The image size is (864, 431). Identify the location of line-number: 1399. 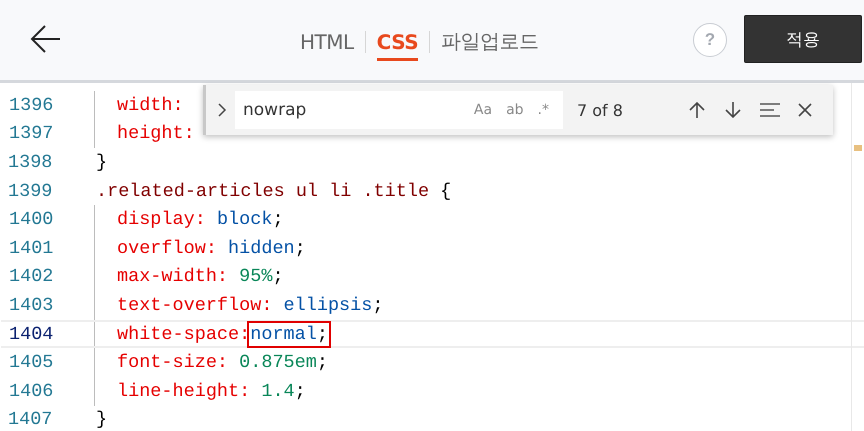
(30, 191).